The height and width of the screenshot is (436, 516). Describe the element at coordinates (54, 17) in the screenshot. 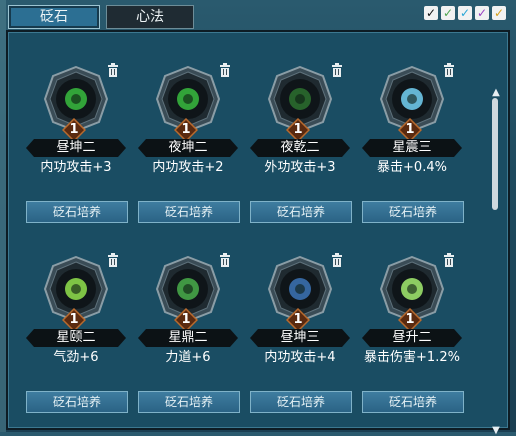

I see `tab-bianshi: 砭石` at that location.